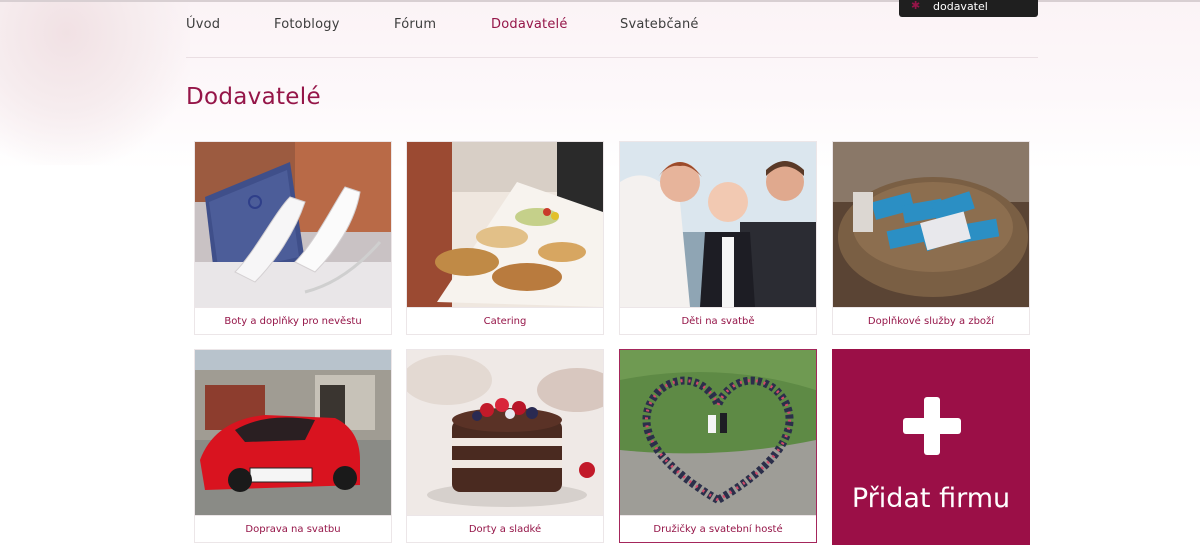  Describe the element at coordinates (293, 432) in the screenshot. I see `red-sports-car-photo` at that location.